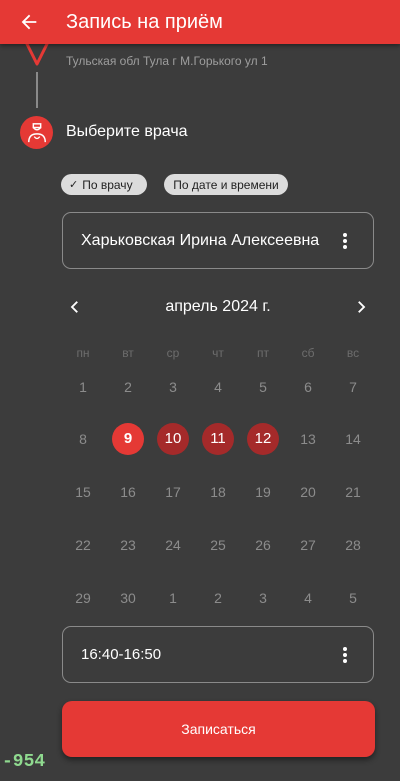  I want to click on calendar-day: 23, so click(128, 545).